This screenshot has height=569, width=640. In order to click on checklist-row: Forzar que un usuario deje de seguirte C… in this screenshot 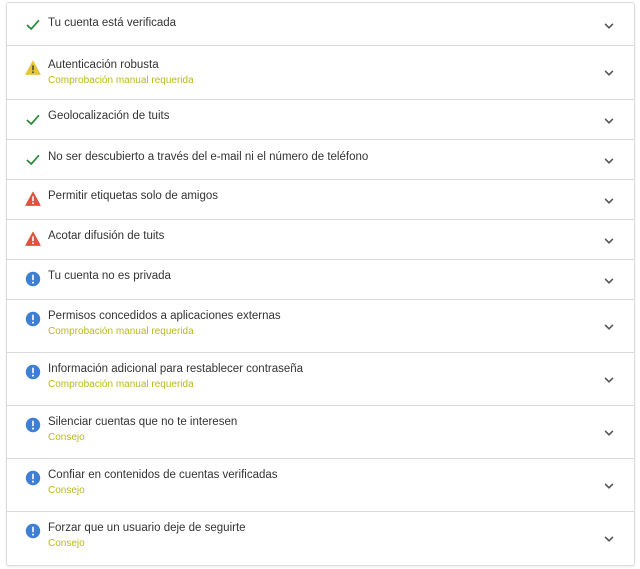, I will do `click(320, 538)`.